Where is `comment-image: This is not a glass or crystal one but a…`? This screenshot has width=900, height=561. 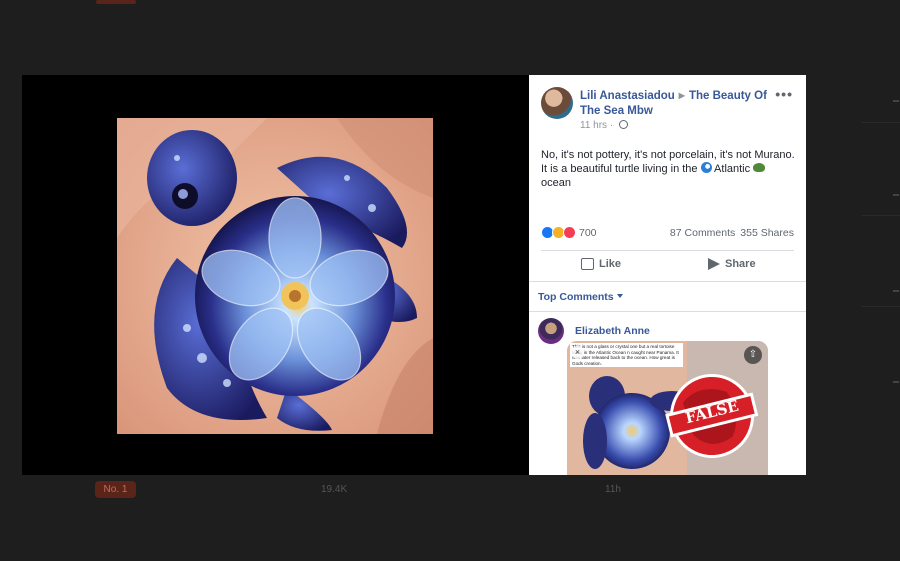 comment-image: This is not a glass or crystal one but a… is located at coordinates (667, 408).